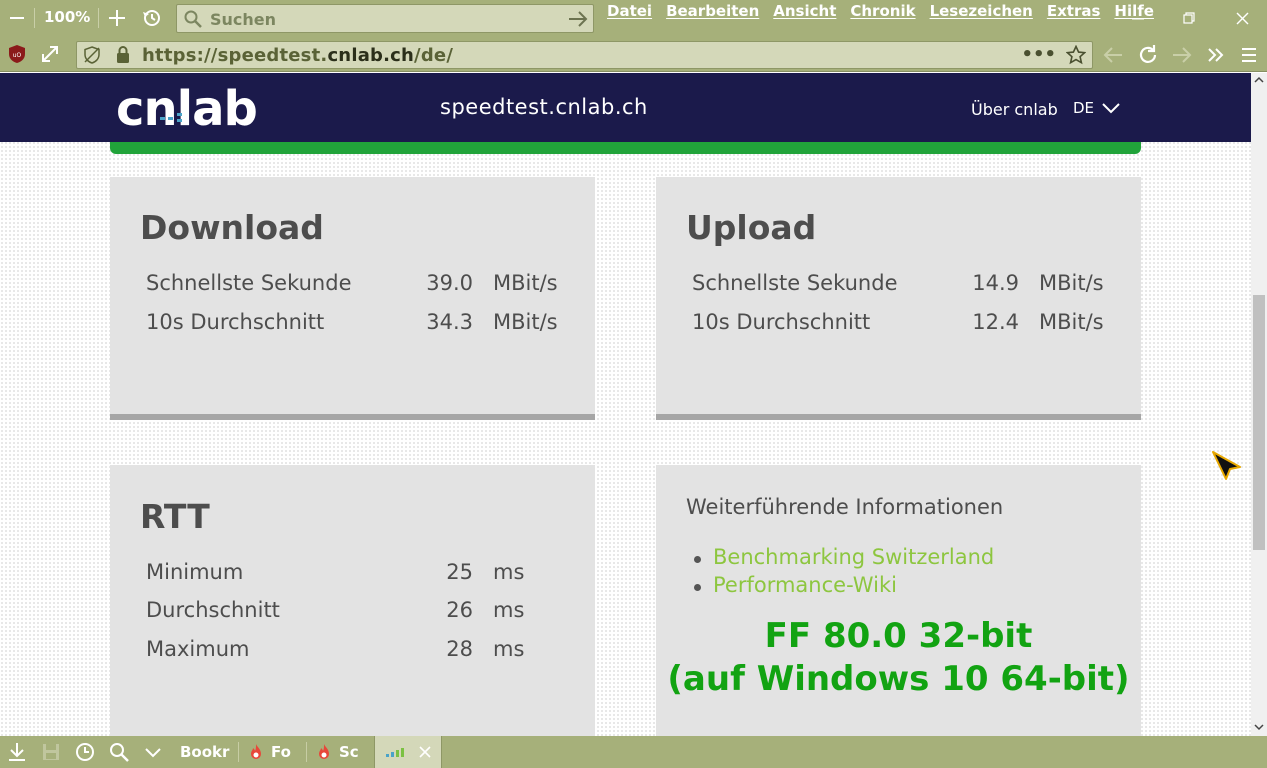  Describe the element at coordinates (1259, 81) in the screenshot. I see `scroll-up-icon` at that location.